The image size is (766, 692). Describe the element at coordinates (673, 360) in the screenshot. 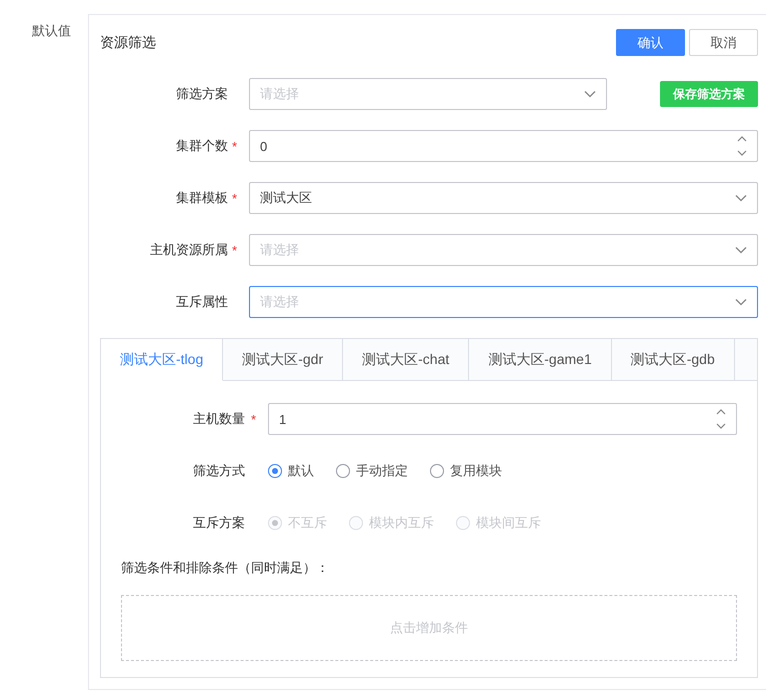

I see `tab: 测试大区-gdb` at that location.